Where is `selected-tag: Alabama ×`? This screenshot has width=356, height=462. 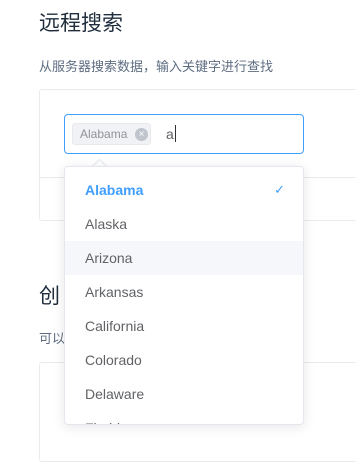 selected-tag: Alabama × is located at coordinates (111, 134).